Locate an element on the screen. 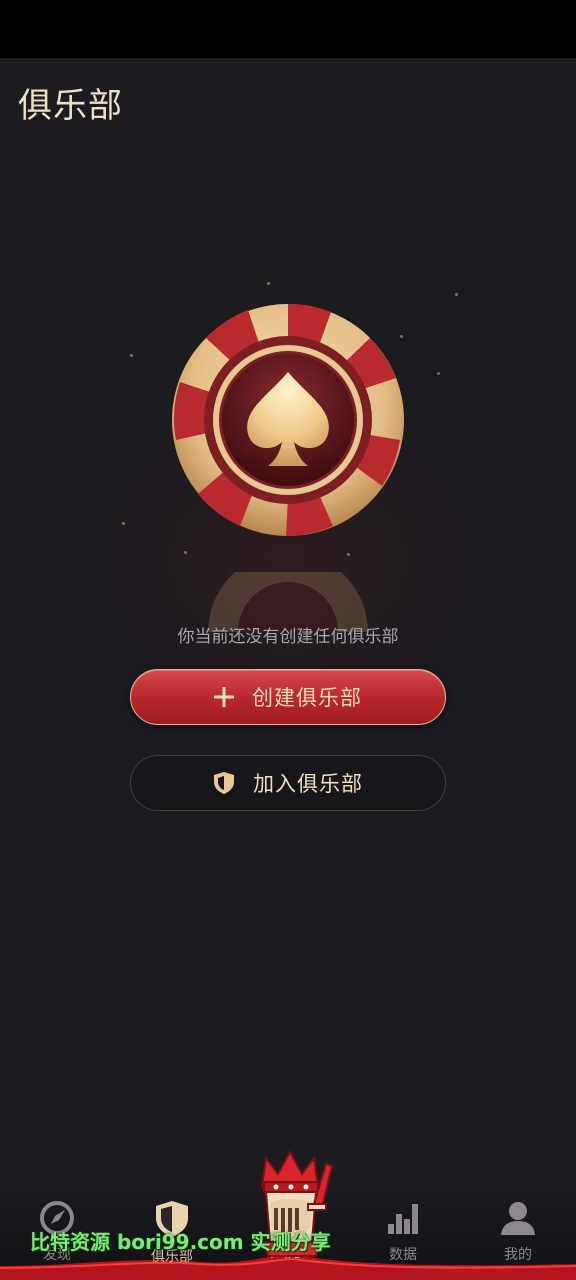 The image size is (576, 1280). club-chip-illustration is located at coordinates (288, 420).